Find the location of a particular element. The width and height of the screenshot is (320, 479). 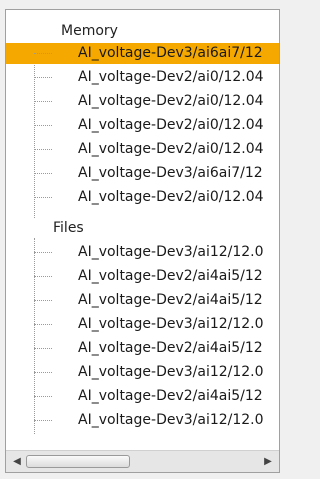

scrollbar-thumb is located at coordinates (78, 461).